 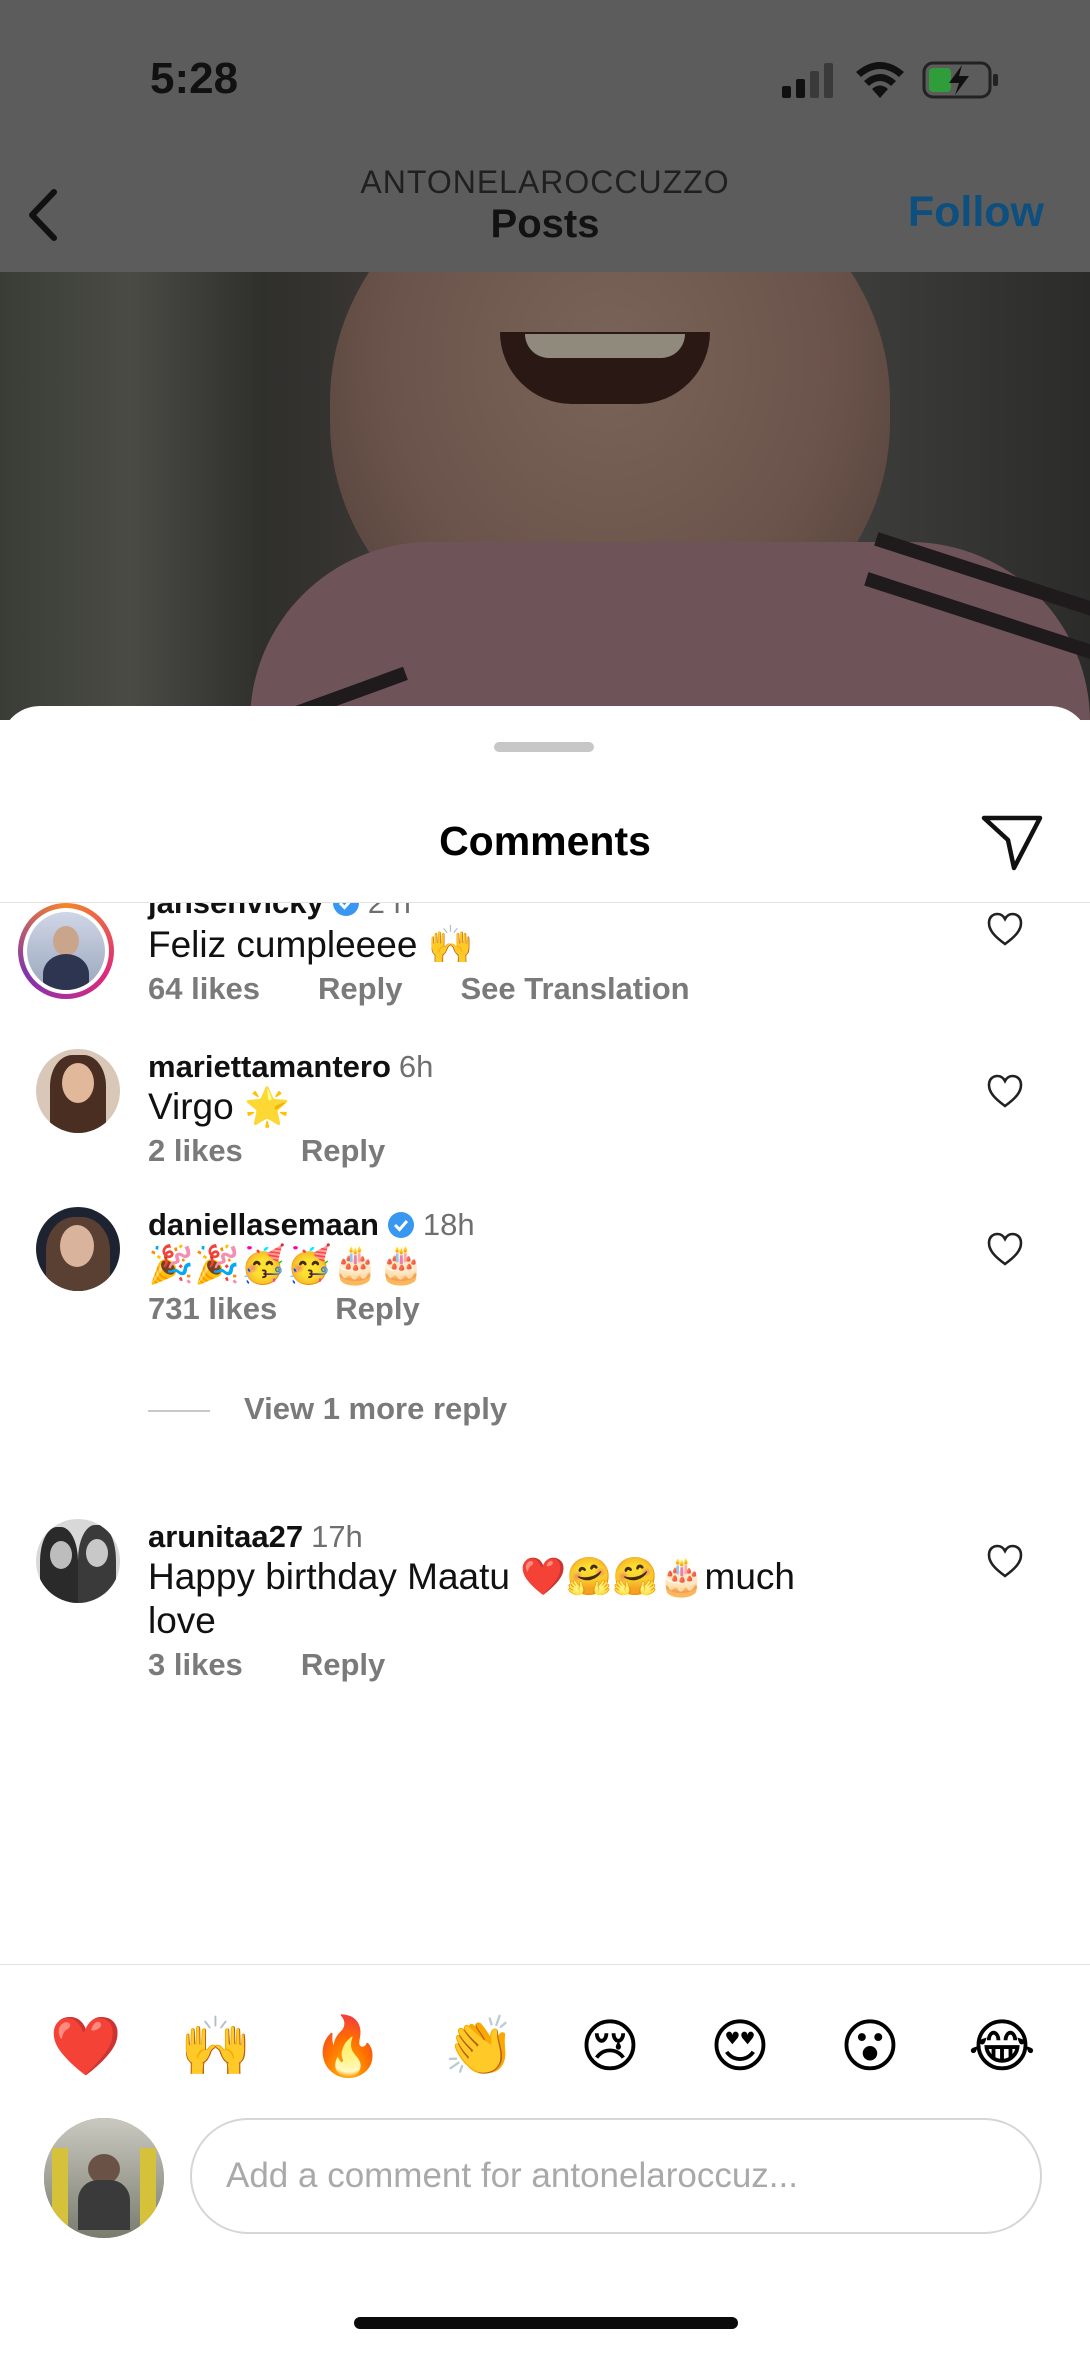 What do you see at coordinates (204, 988) in the screenshot?
I see `like-count: 64 likes` at bounding box center [204, 988].